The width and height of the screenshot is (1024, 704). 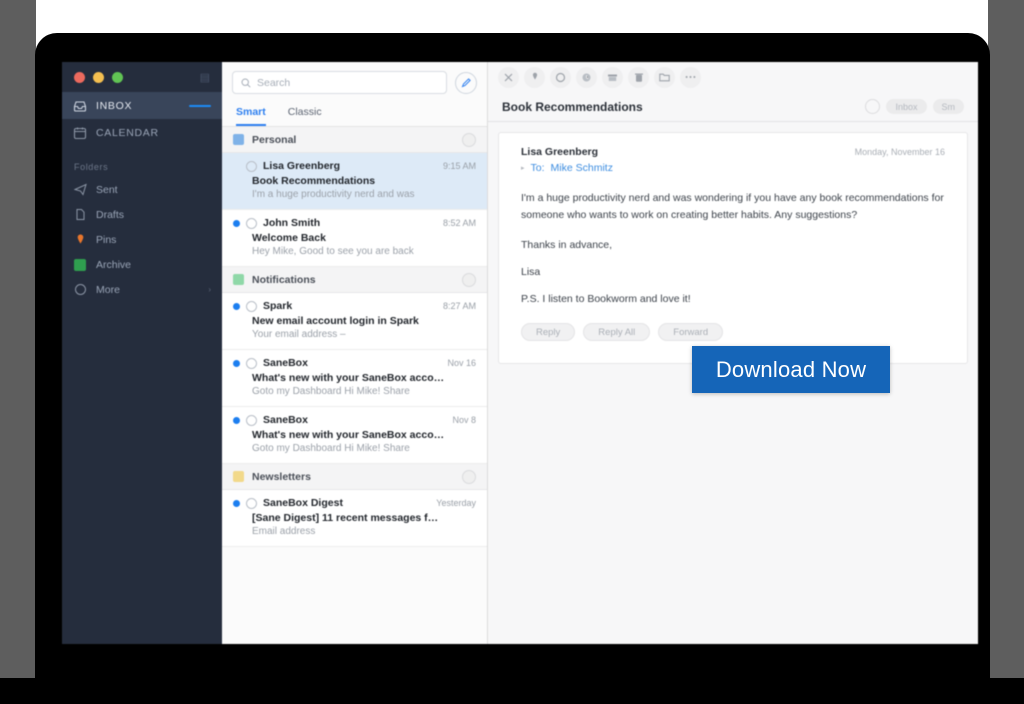 I want to click on email-preview: Goto my Dashboard Hi Mike! Share, so click(x=331, y=391).